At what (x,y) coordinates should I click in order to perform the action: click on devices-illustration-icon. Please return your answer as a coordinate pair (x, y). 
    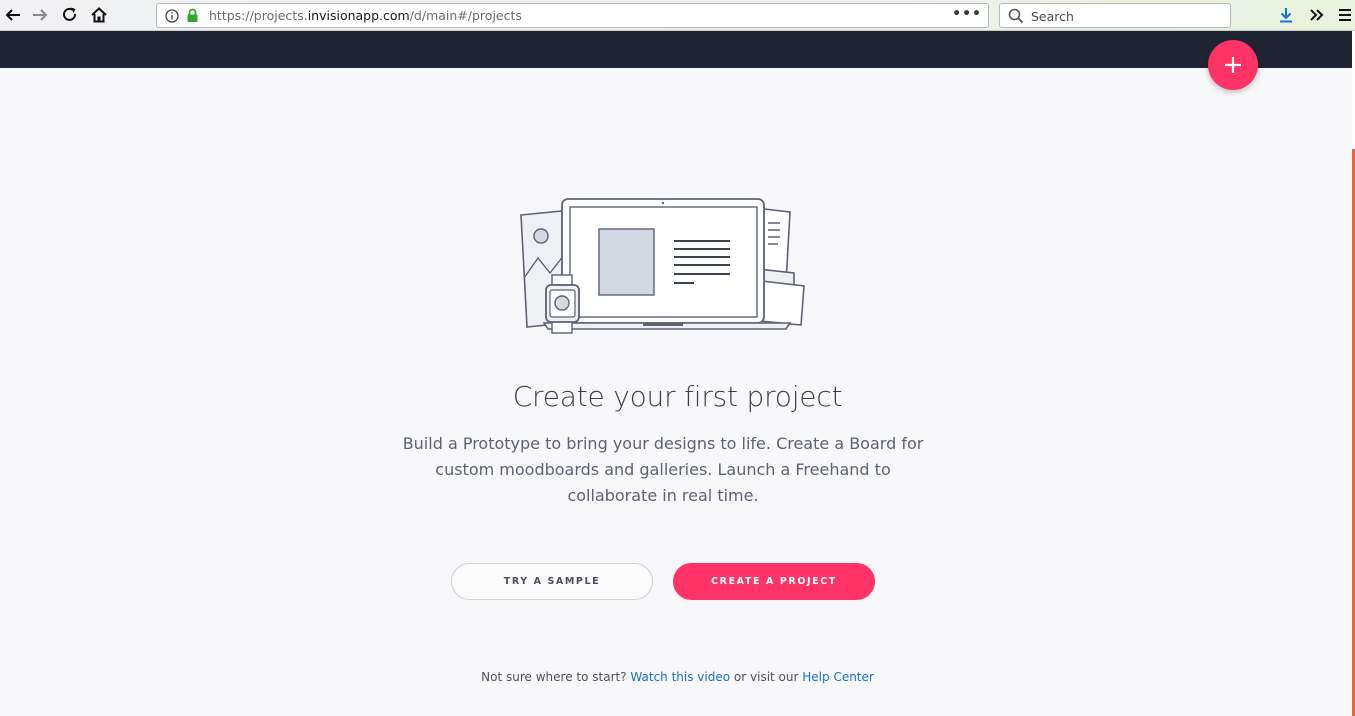
    Looking at the image, I should click on (662, 266).